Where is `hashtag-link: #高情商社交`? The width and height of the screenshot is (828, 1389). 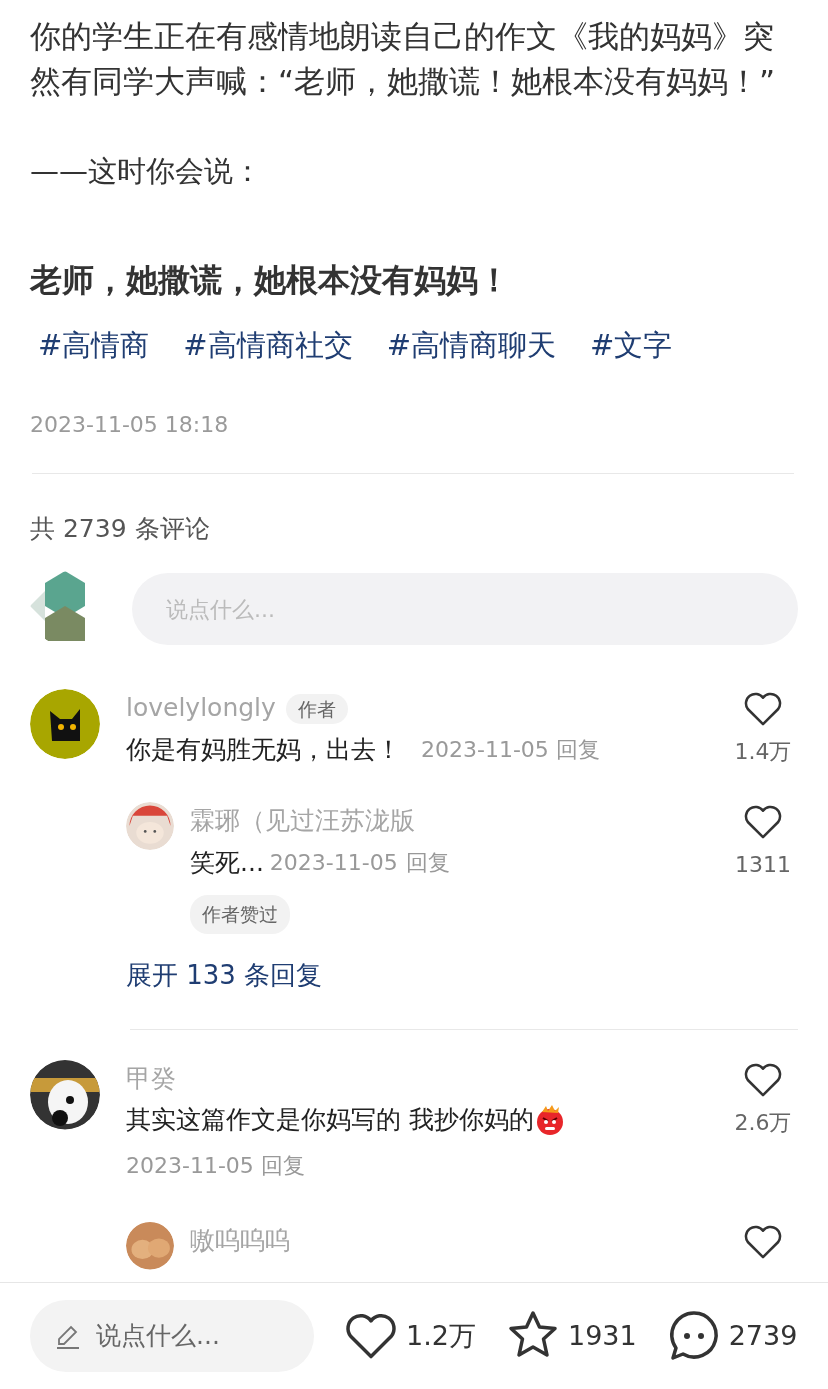 hashtag-link: #高情商社交 is located at coordinates (264, 346).